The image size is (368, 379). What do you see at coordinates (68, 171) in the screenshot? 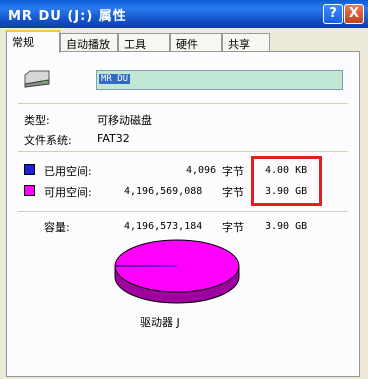
I see `used-space-label: 已用空间:` at bounding box center [68, 171].